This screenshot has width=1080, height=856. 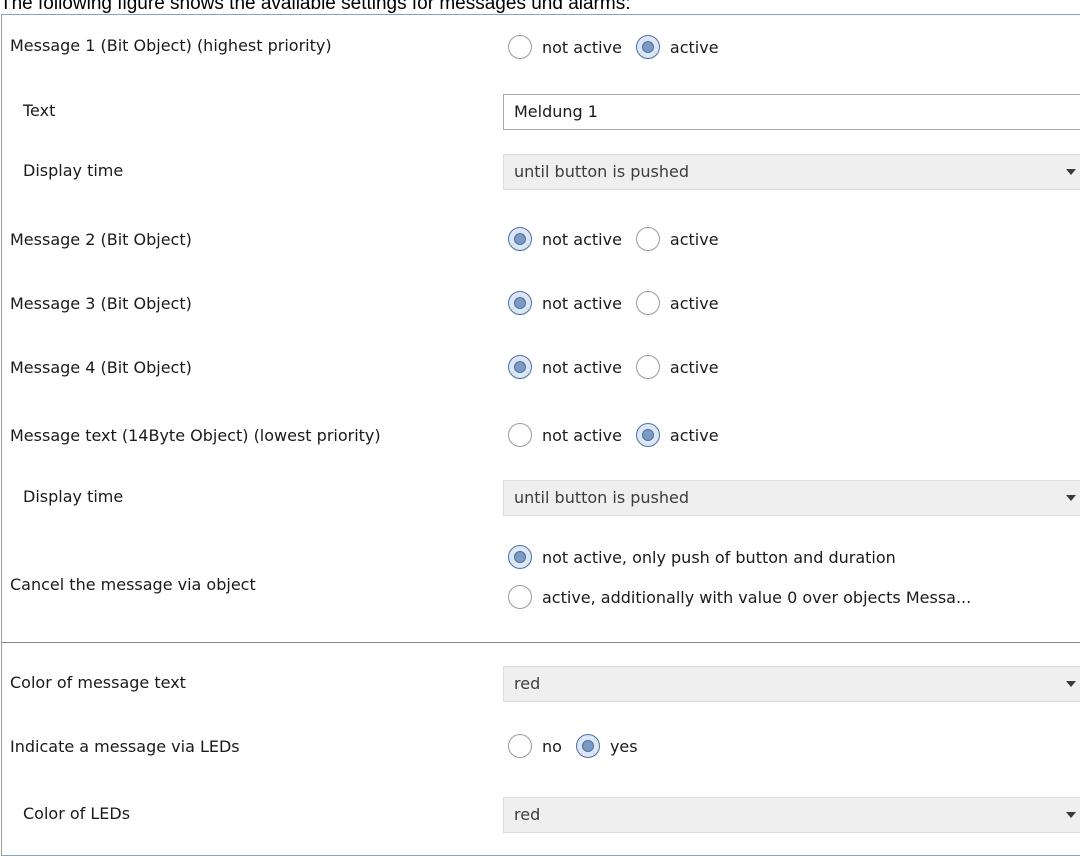 I want to click on row-message-2: Message 2 (Bit Object) not active active, so click(x=541, y=238).